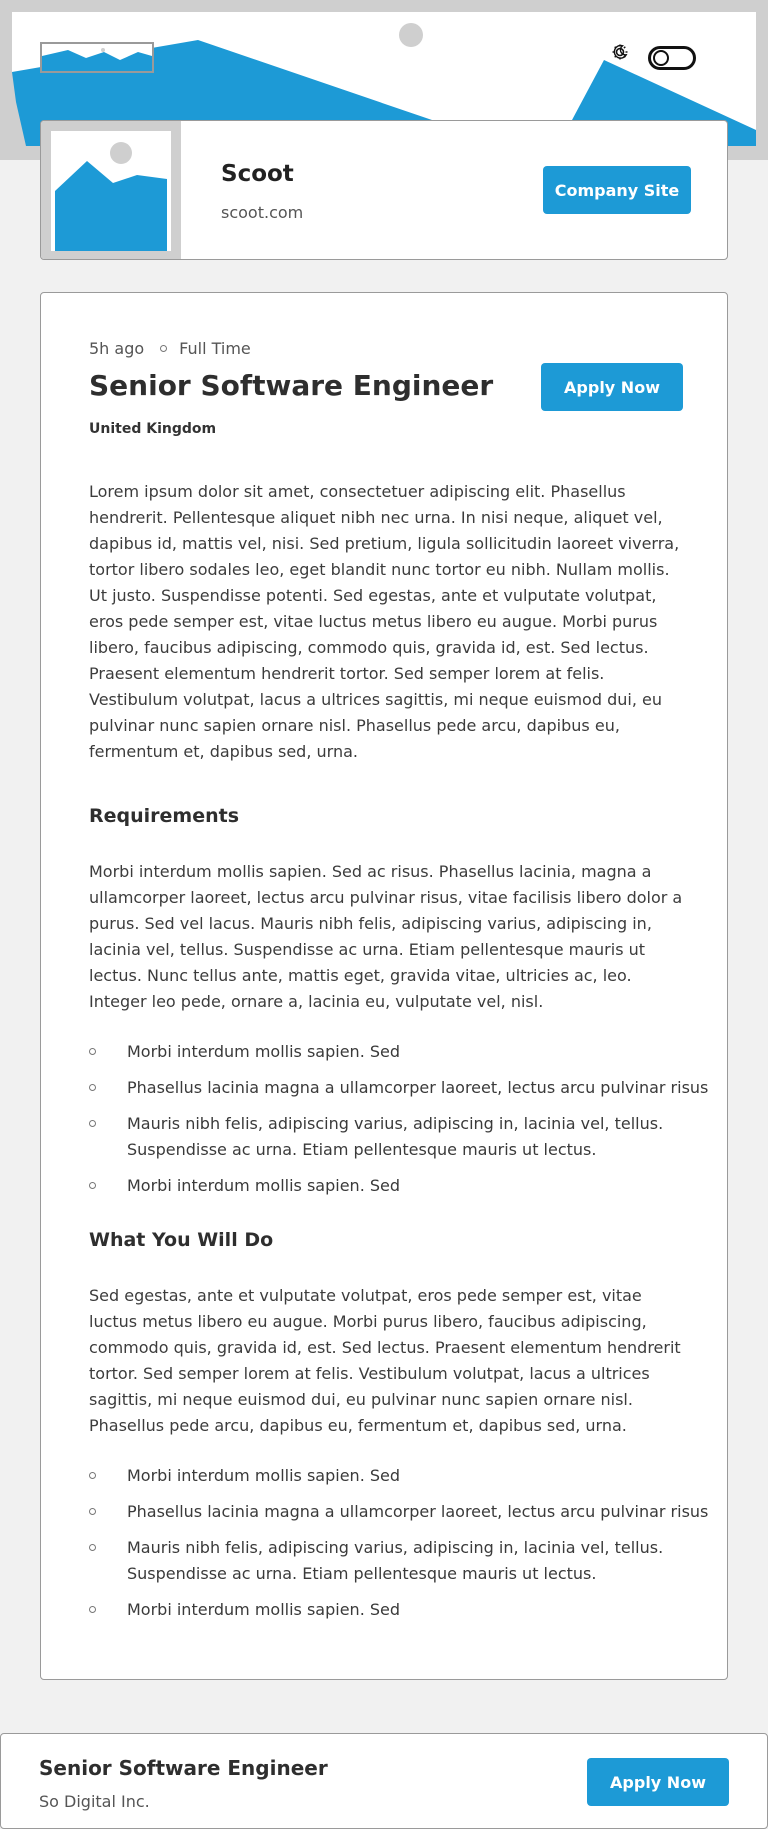  I want to click on footer-job-title: Senior Software Engineer, so click(183, 1768).